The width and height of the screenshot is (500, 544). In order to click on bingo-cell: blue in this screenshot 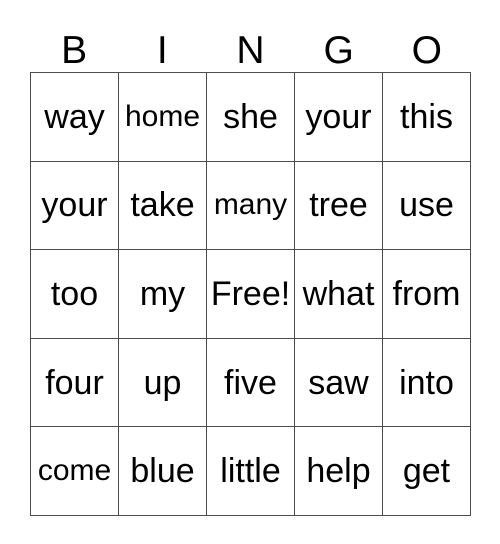, I will do `click(163, 471)`.